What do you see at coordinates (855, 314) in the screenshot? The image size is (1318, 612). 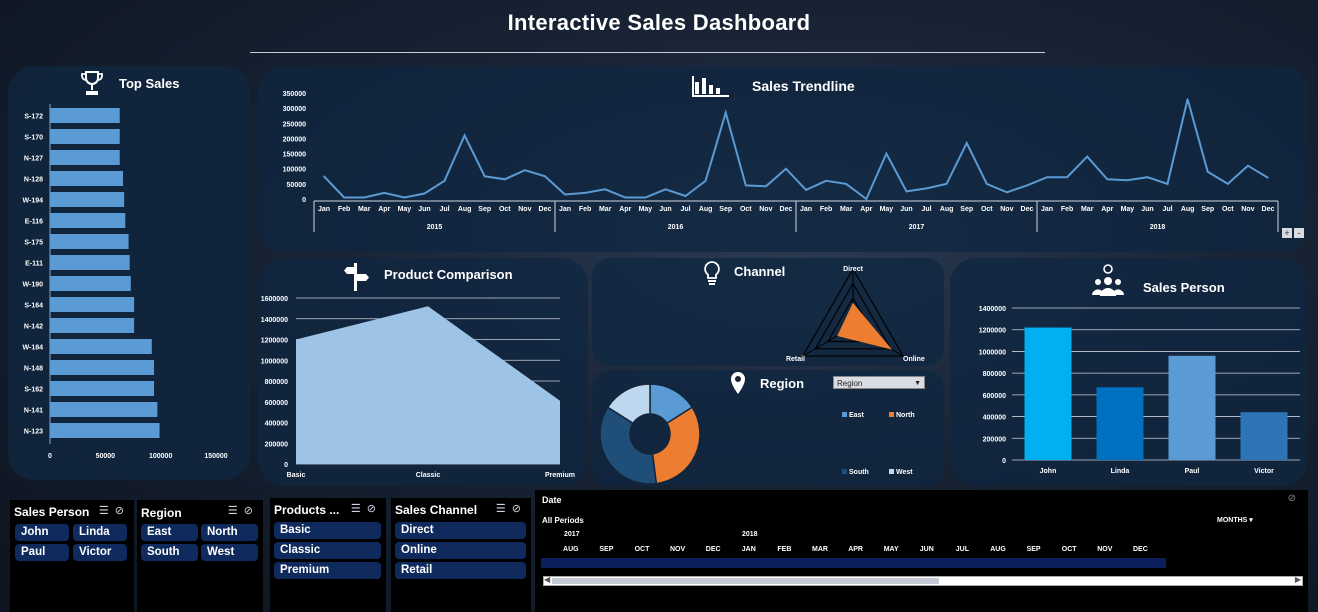 I see `channel-radar-chart: Direct Online Retail` at bounding box center [855, 314].